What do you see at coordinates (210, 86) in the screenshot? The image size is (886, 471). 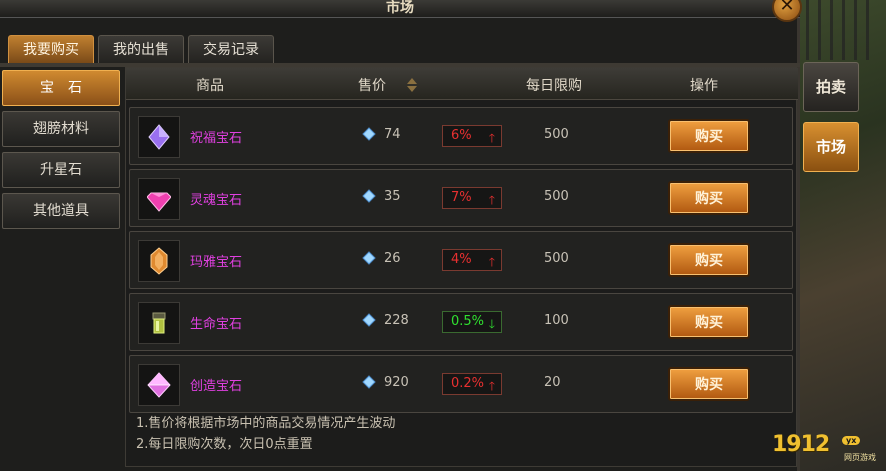 I see `header-item: 商品` at bounding box center [210, 86].